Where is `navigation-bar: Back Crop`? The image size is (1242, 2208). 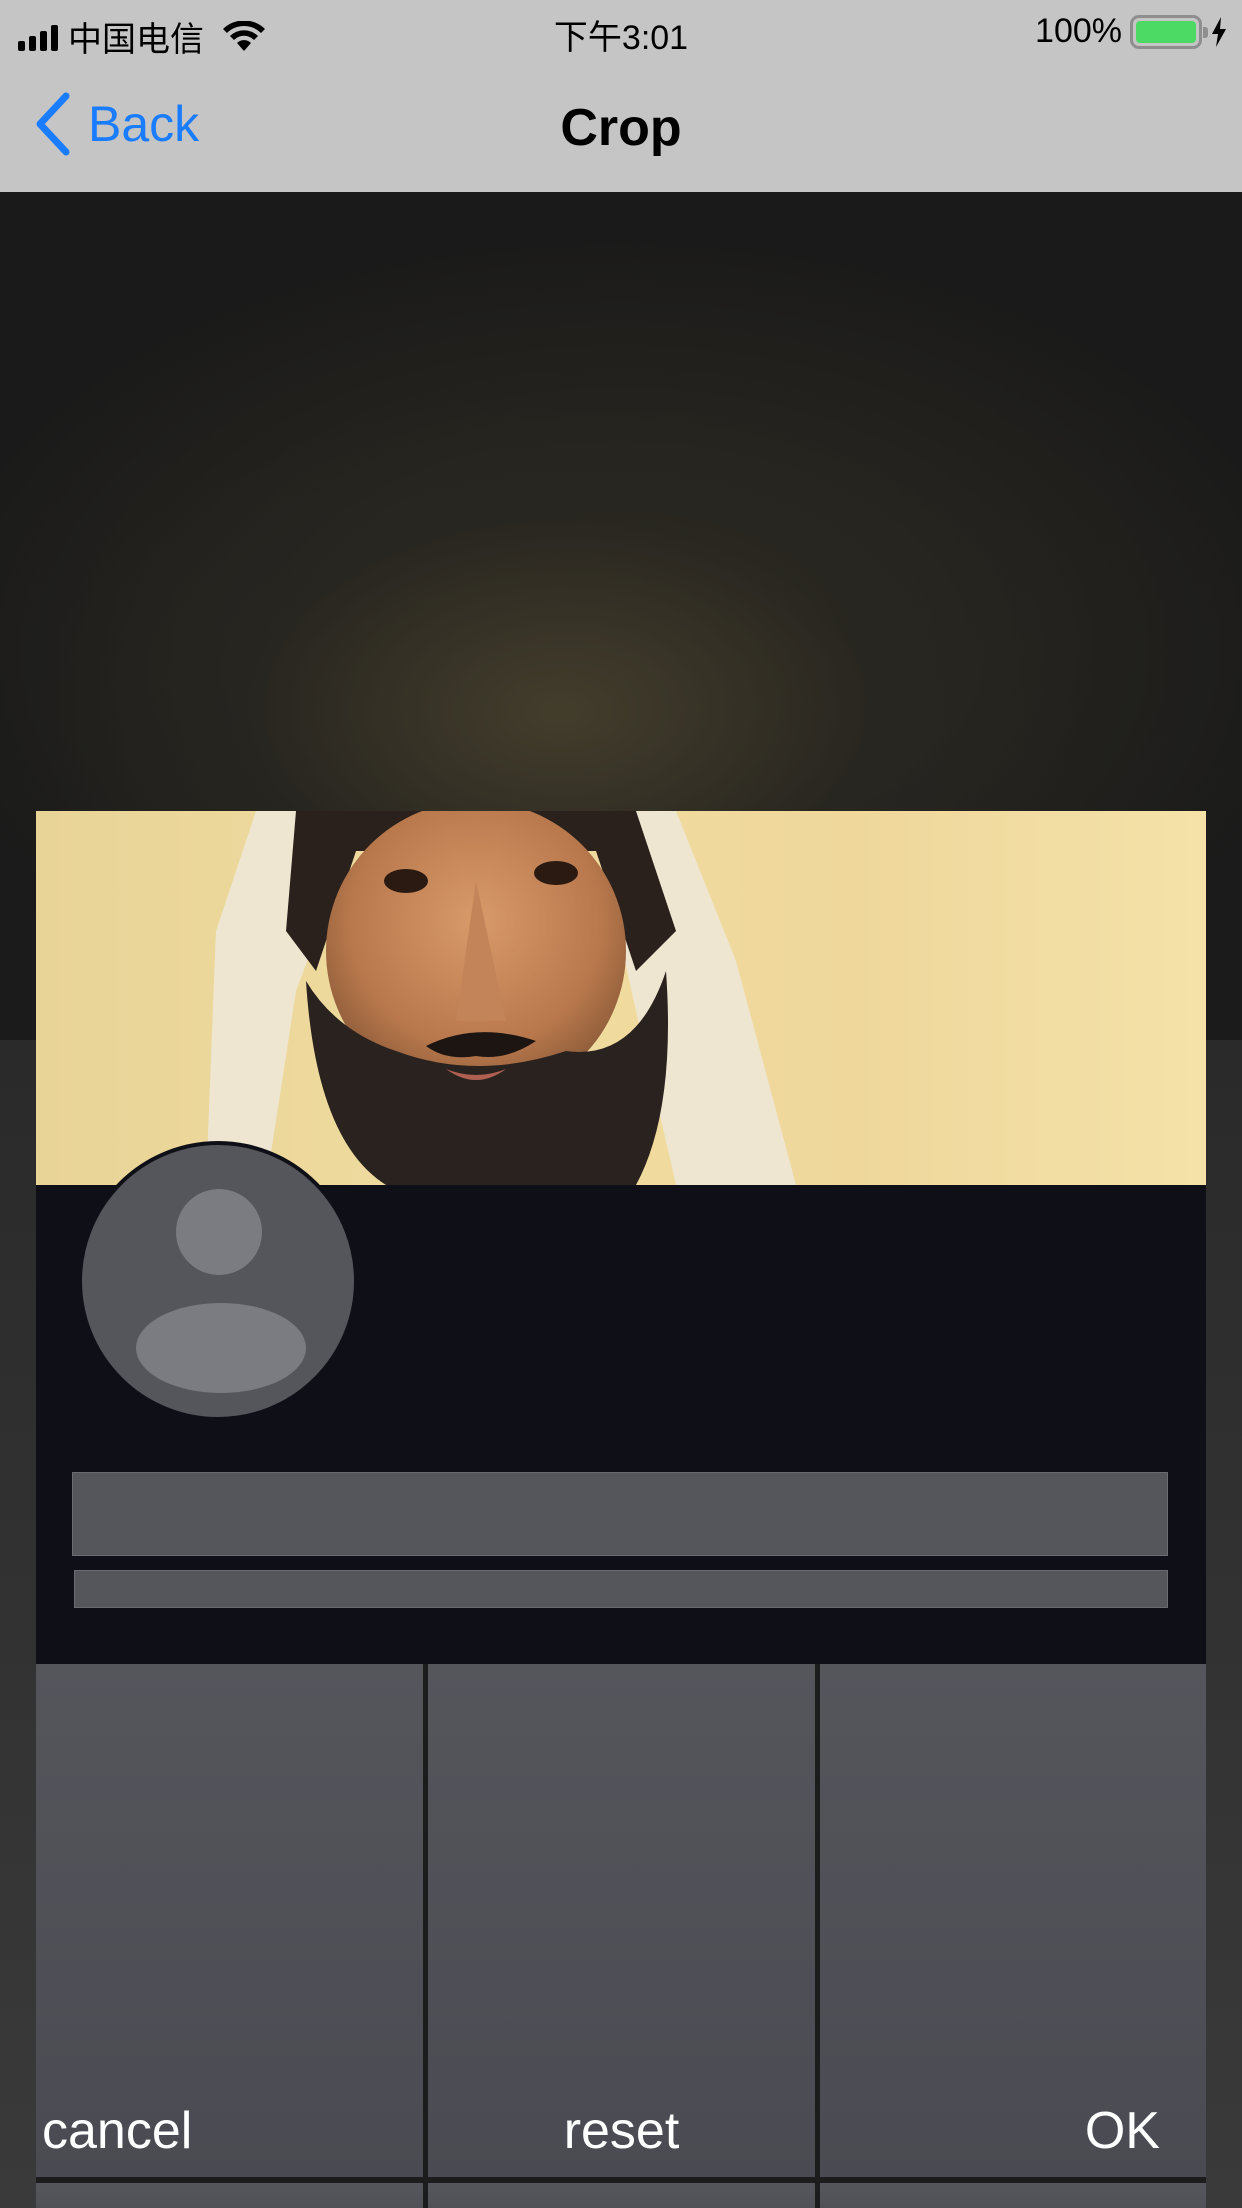
navigation-bar: Back Crop is located at coordinates (621, 127).